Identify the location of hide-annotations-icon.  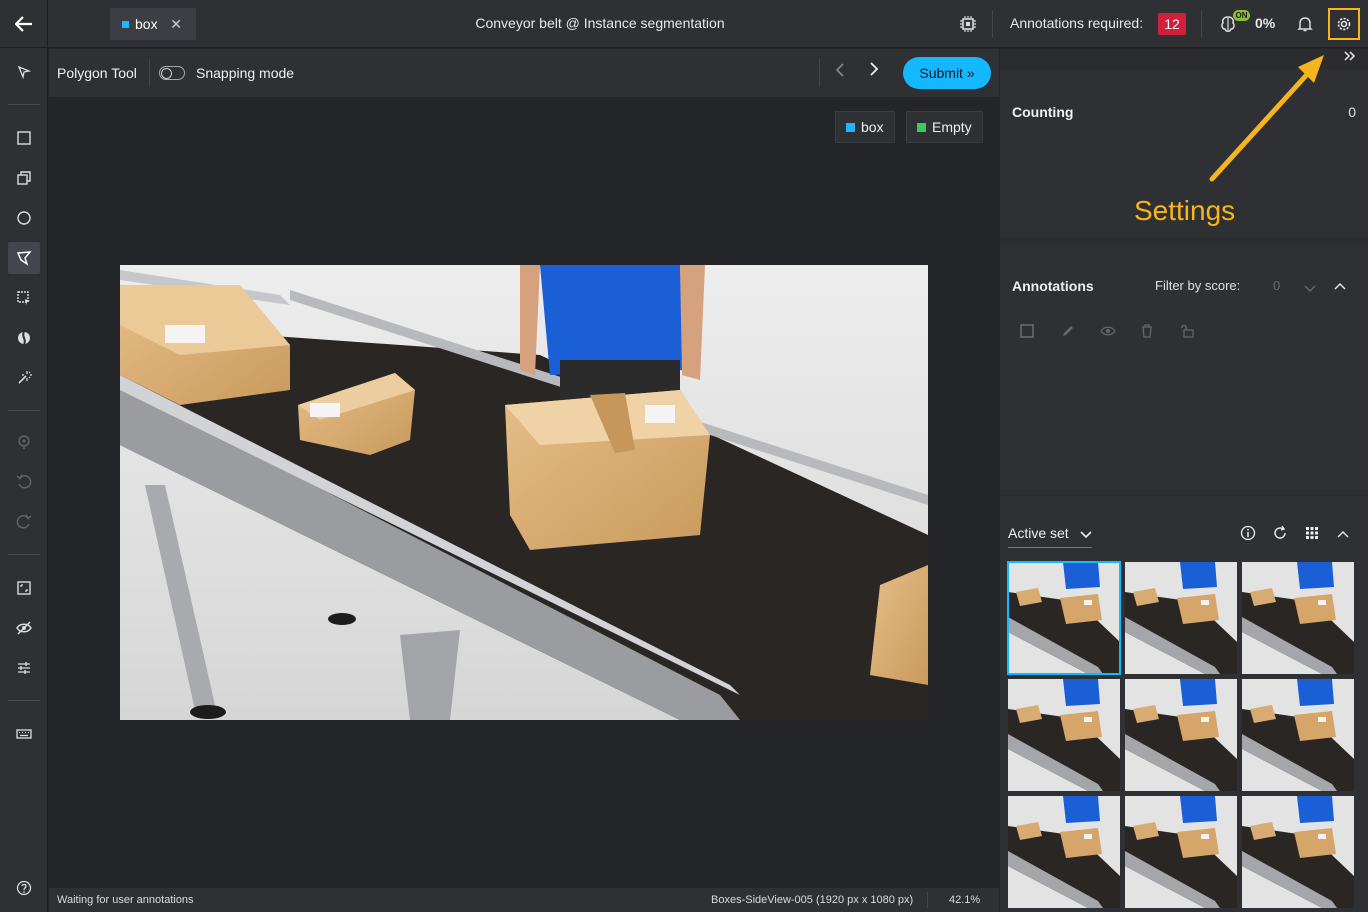
(24, 628).